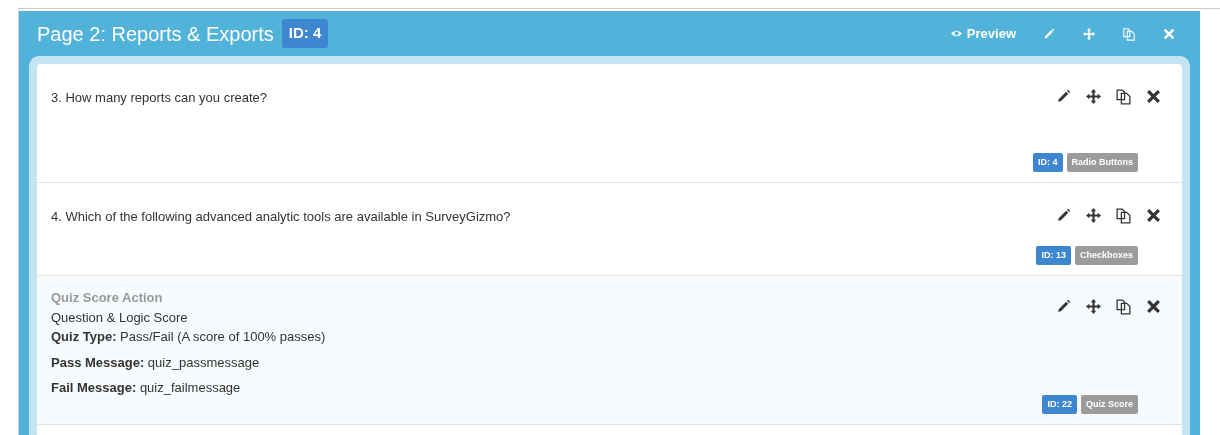 The image size is (1220, 435). What do you see at coordinates (146, 388) in the screenshot?
I see `detail-text: Fail Message: quiz_failmessage` at bounding box center [146, 388].